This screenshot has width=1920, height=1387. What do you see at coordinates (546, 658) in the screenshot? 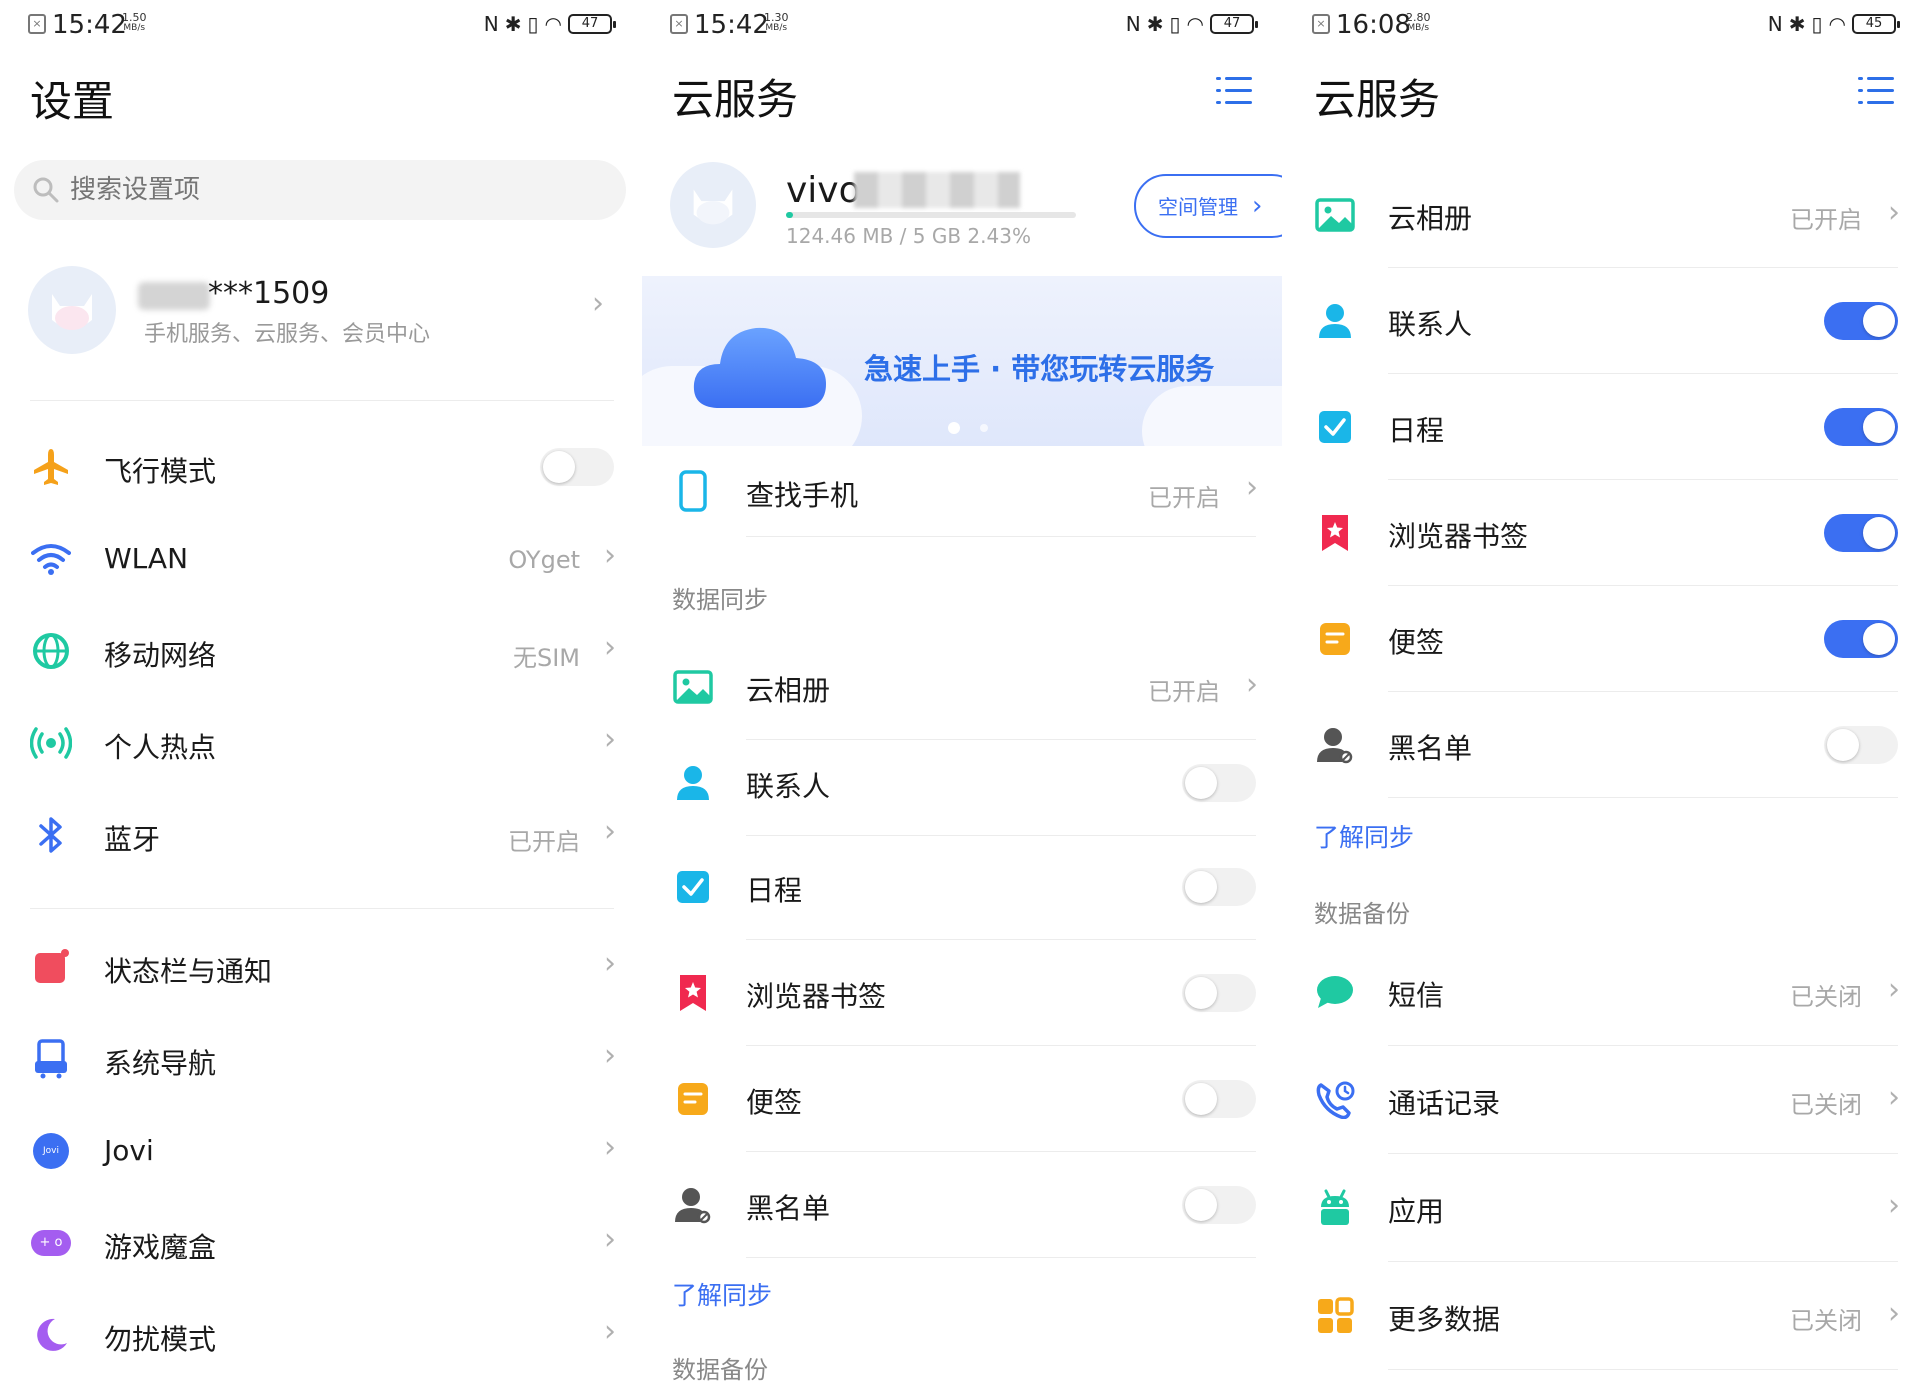
I see `setting-value: 无SIM` at bounding box center [546, 658].